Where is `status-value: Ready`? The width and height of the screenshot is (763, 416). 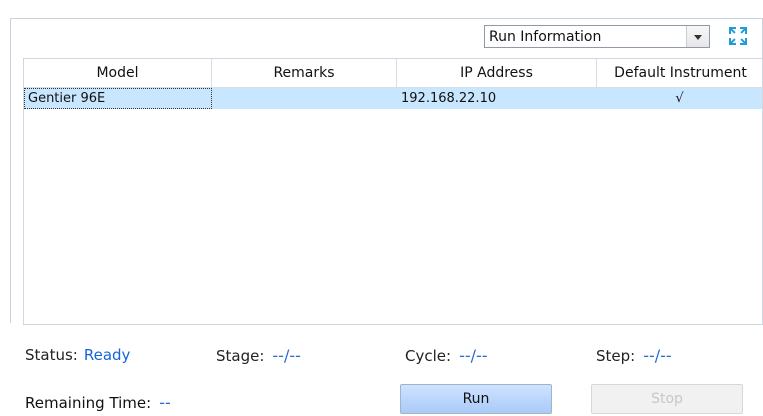
status-value: Ready is located at coordinates (107, 355).